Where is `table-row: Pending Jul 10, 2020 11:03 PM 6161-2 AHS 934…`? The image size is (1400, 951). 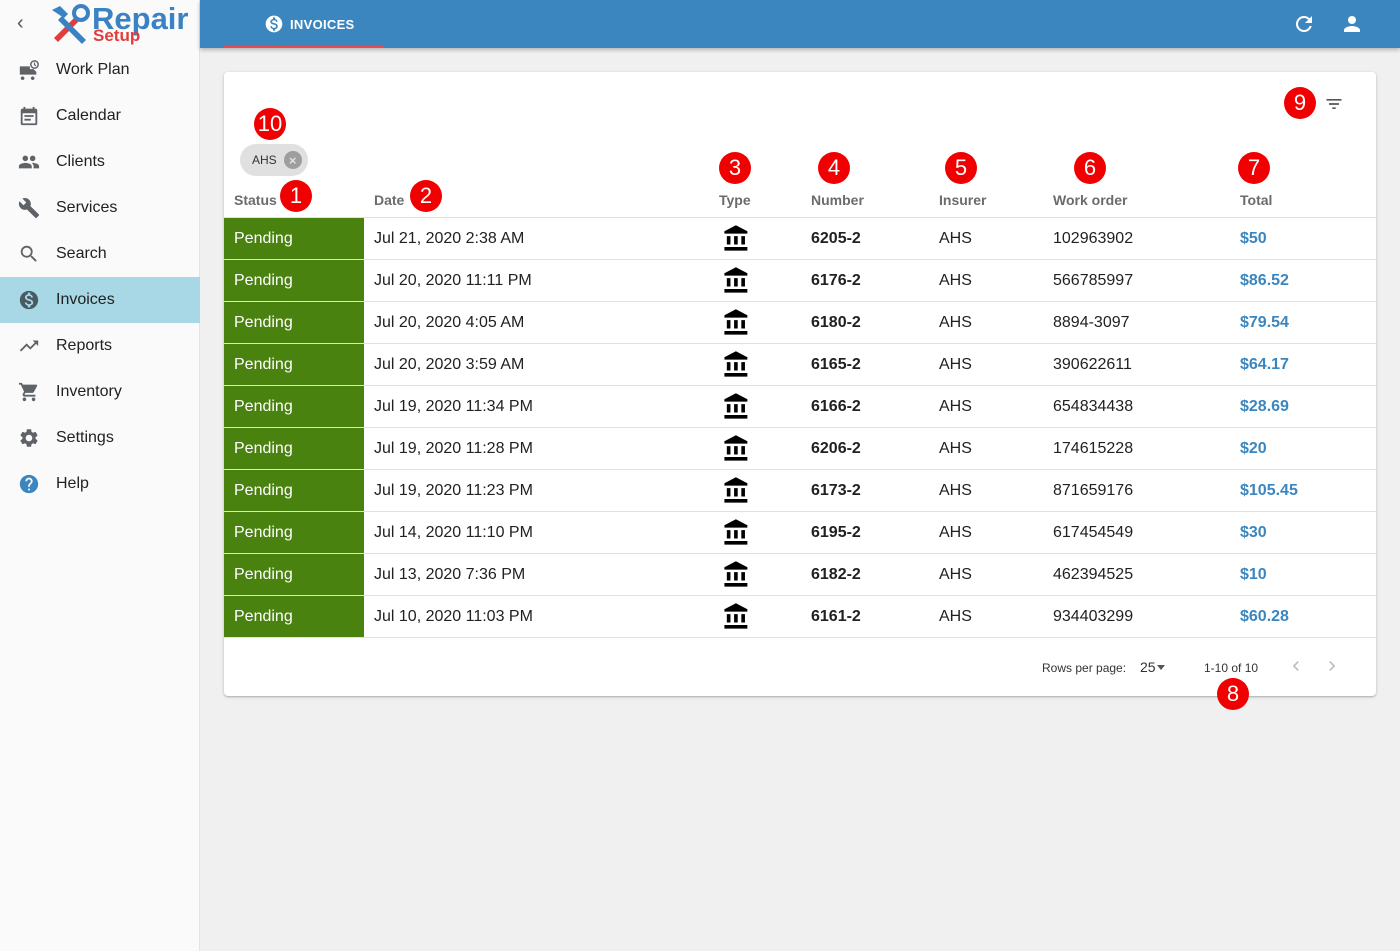 table-row: Pending Jul 10, 2020 11:03 PM 6161-2 AHS 934… is located at coordinates (800, 617).